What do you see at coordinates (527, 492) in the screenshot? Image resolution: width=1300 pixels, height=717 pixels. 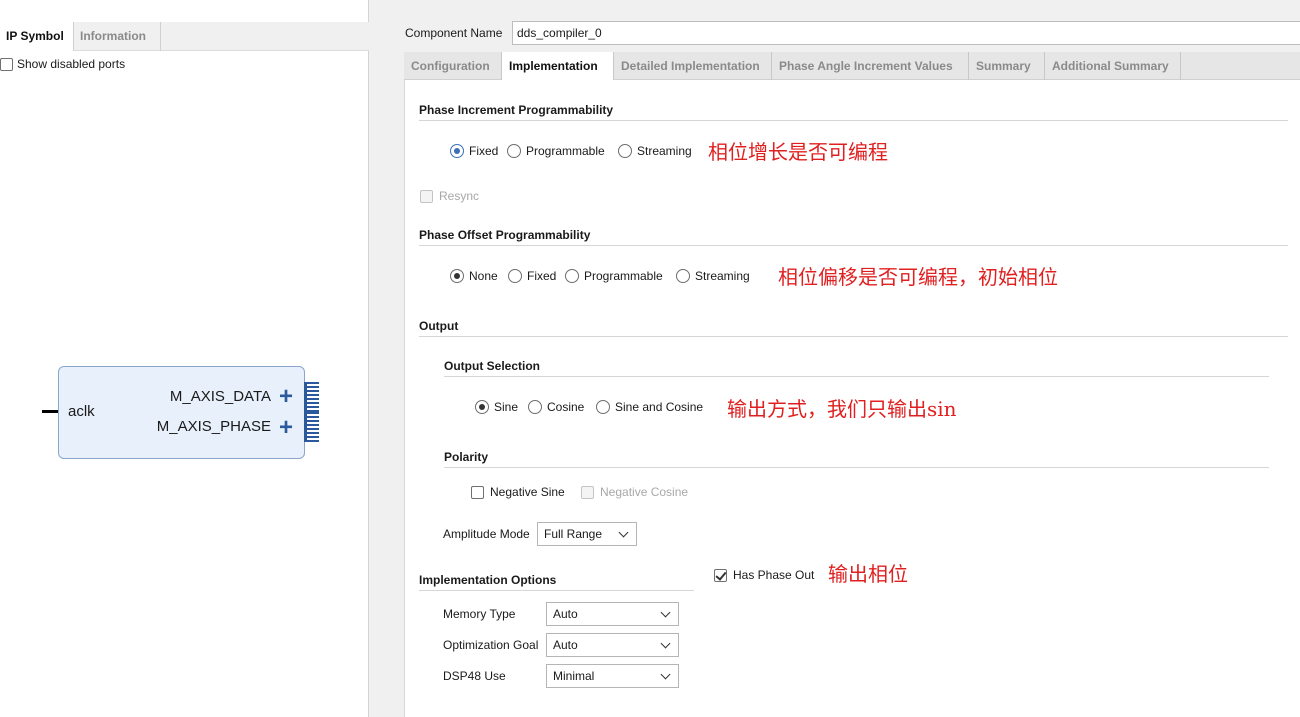 I see `negative-sine-label: Negative Sine` at bounding box center [527, 492].